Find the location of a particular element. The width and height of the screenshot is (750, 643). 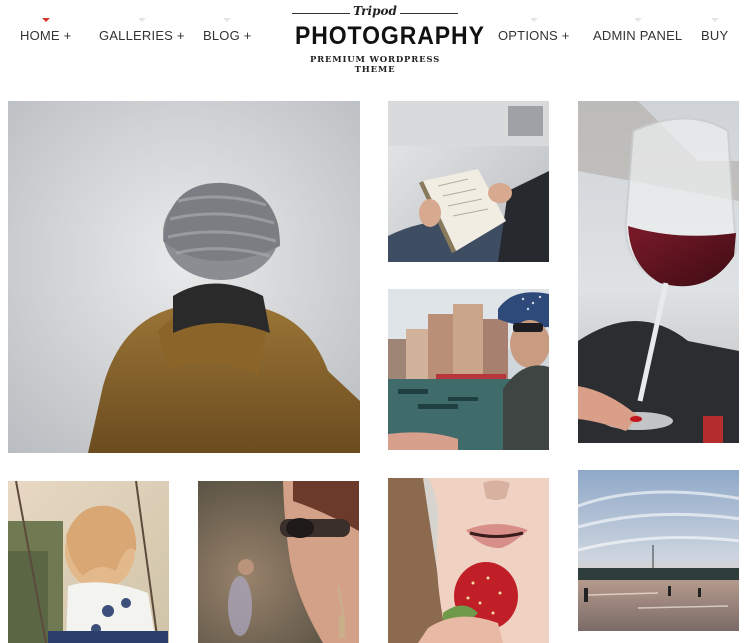

logo-script: Tripod is located at coordinates (375, 11).